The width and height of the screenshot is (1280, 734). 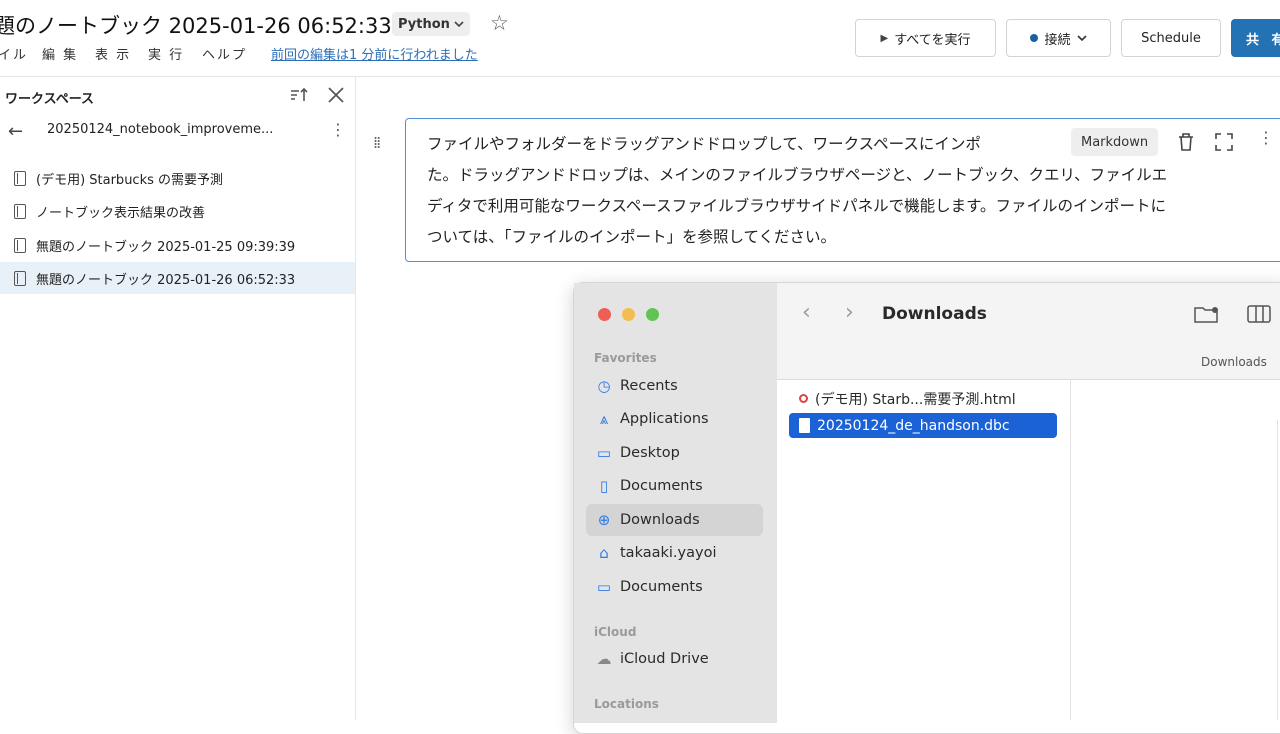 What do you see at coordinates (849, 312) in the screenshot?
I see `nav-forward-icon: ›` at bounding box center [849, 312].